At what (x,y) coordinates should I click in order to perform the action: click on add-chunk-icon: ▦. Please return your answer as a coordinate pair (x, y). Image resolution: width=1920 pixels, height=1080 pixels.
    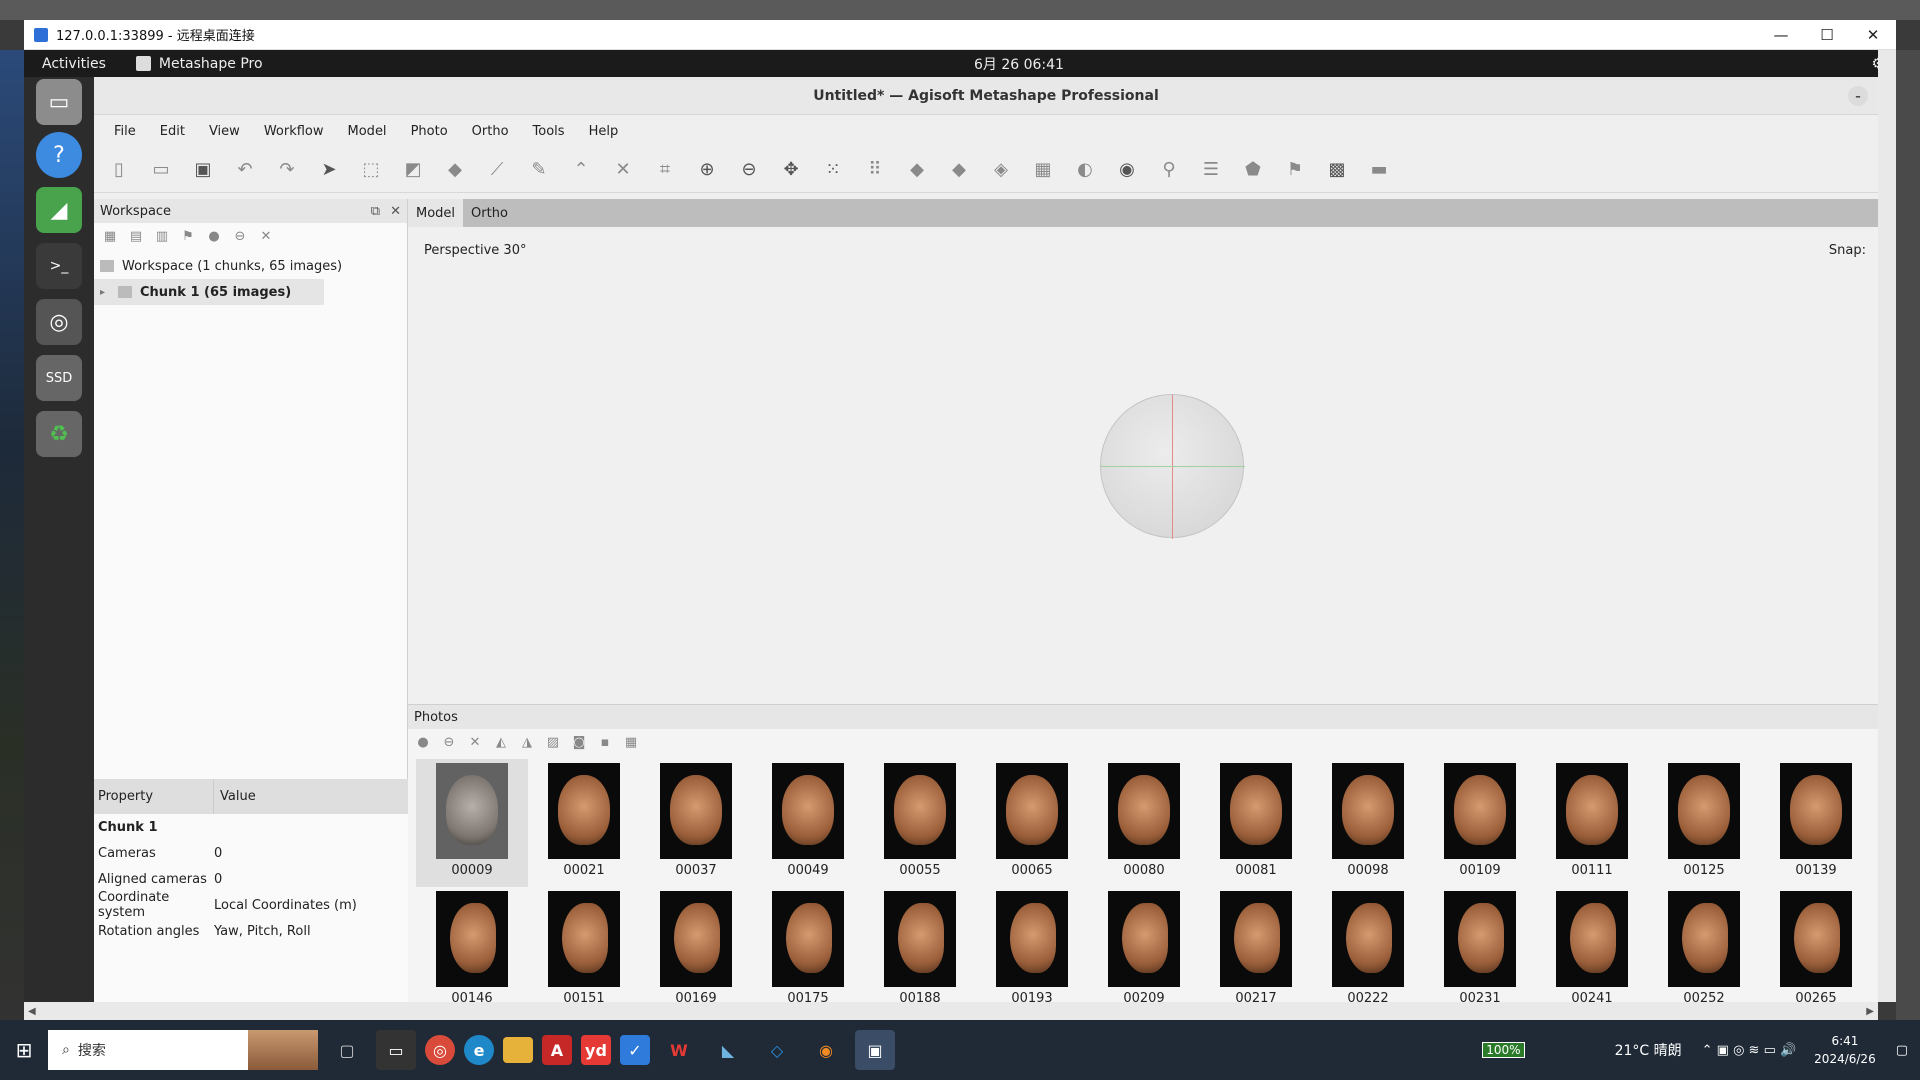
    Looking at the image, I should click on (110, 236).